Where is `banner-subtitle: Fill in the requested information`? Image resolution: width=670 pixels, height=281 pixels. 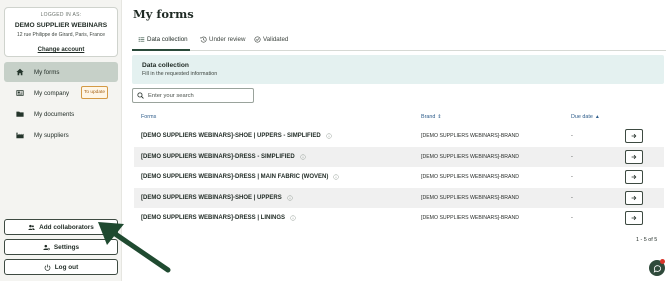
banner-subtitle: Fill in the requested information is located at coordinates (180, 74).